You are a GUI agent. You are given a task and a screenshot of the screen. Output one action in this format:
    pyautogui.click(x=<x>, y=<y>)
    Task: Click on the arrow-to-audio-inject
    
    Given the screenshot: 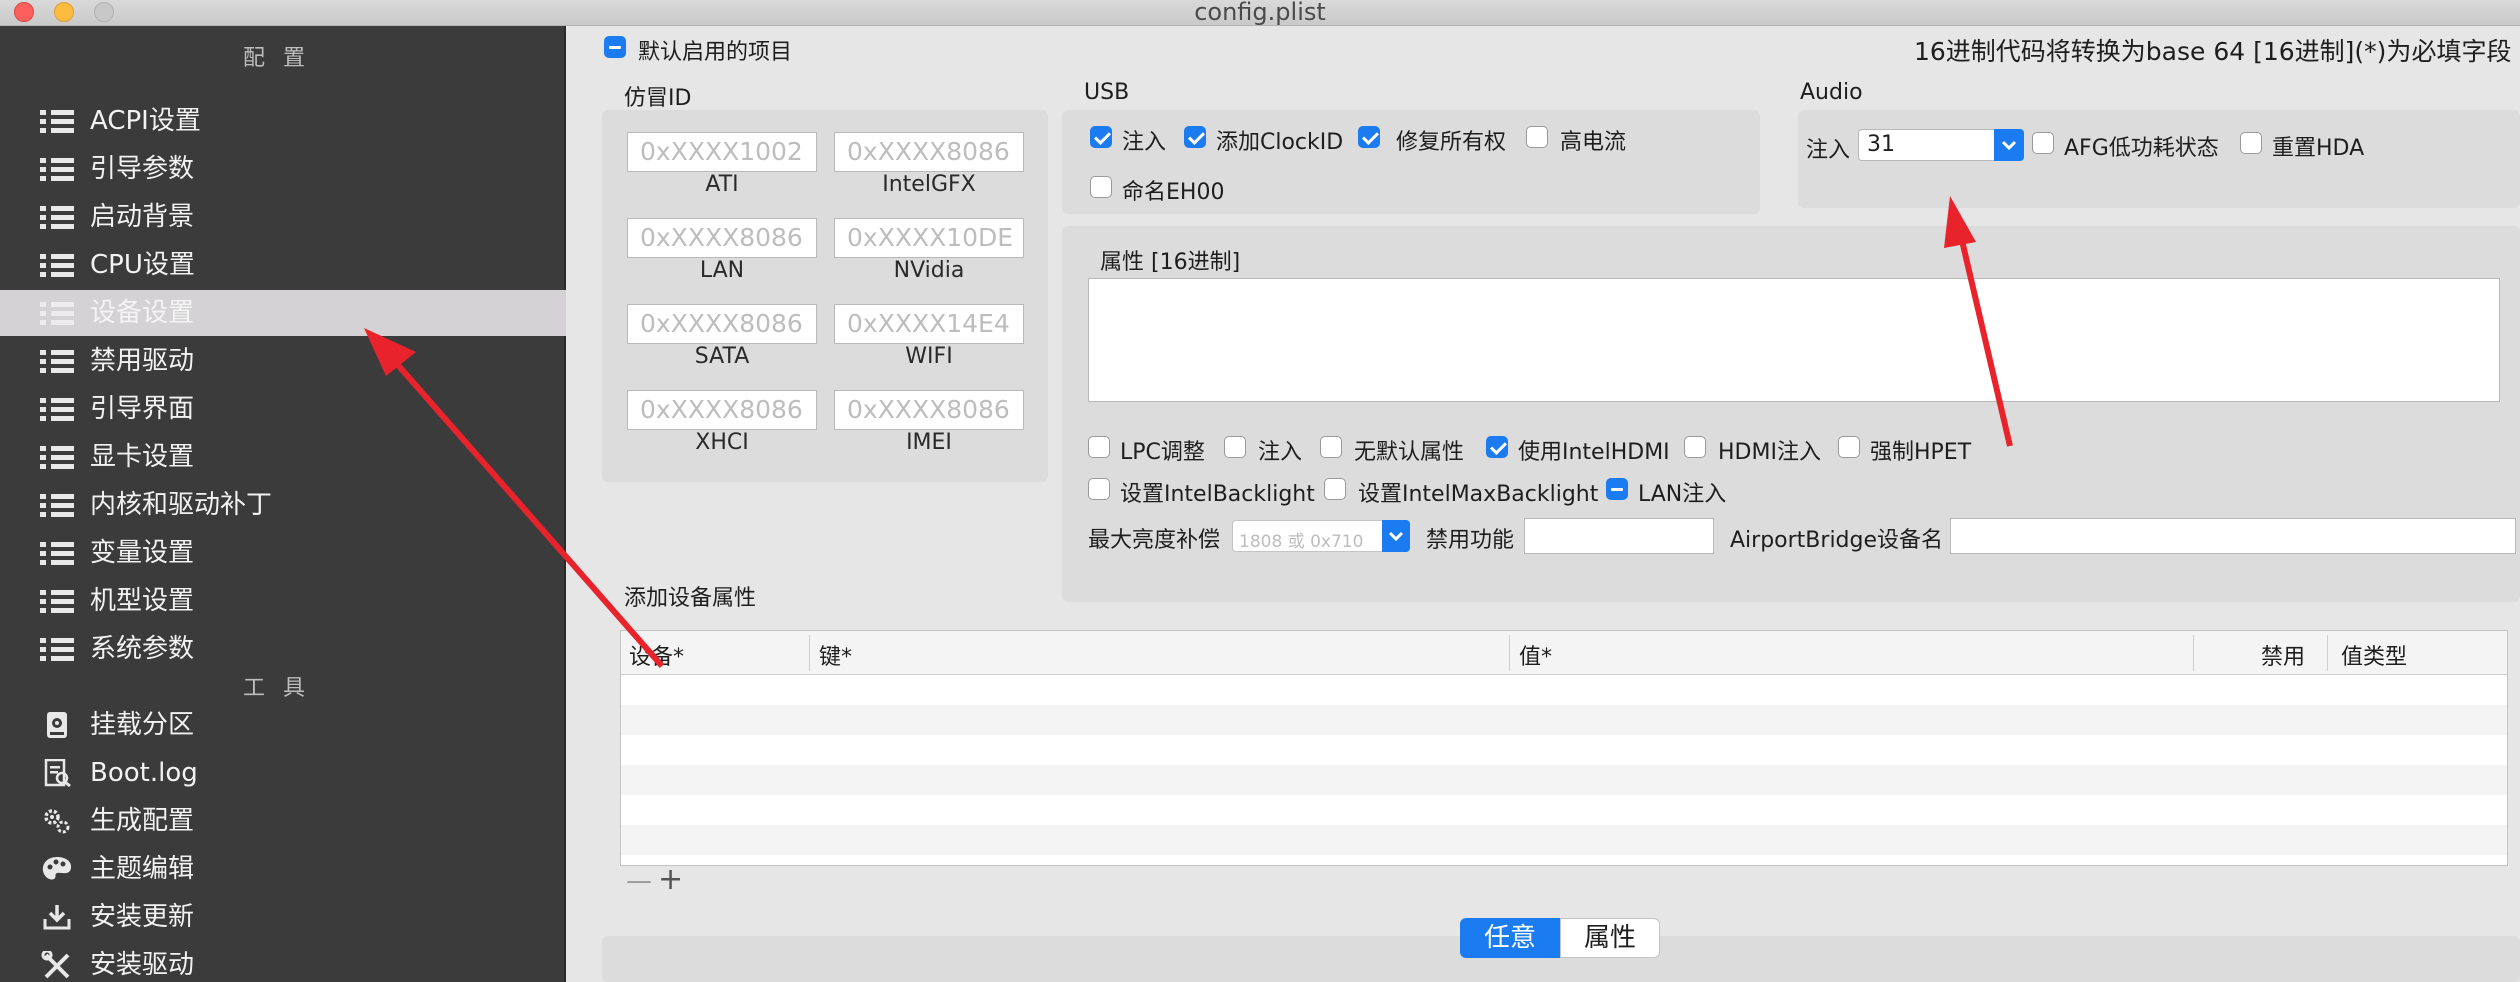 What is the action you would take?
    pyautogui.click(x=1978, y=321)
    